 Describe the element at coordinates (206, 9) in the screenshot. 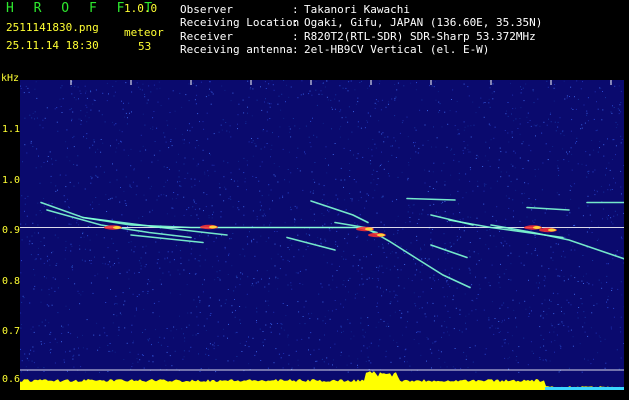

I see `info-label: Observer` at that location.